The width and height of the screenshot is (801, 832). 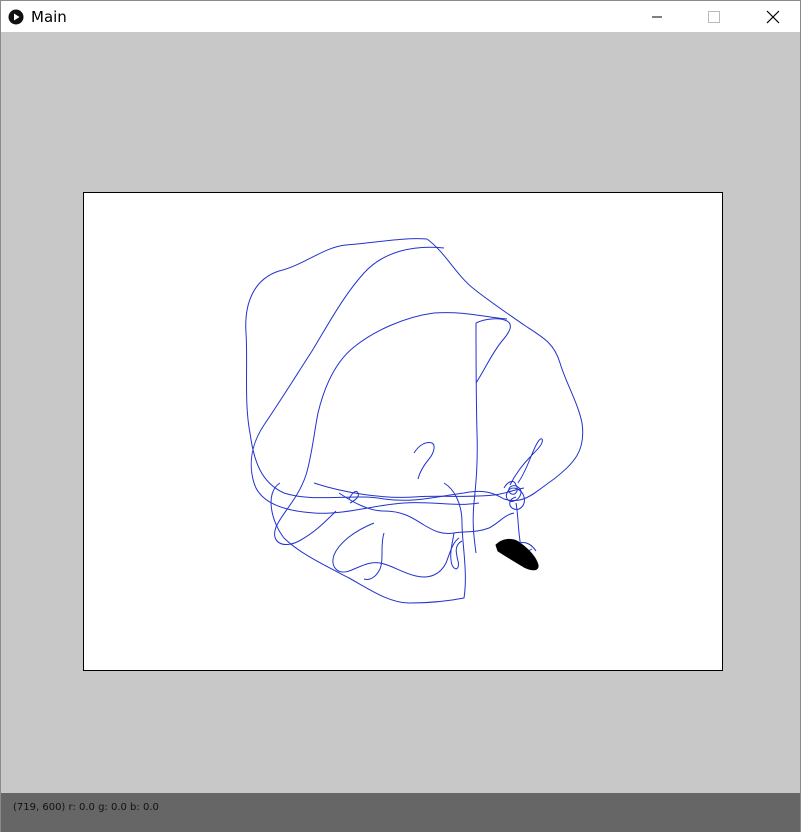 What do you see at coordinates (493, 351) in the screenshot?
I see `trace-upper-connector` at bounding box center [493, 351].